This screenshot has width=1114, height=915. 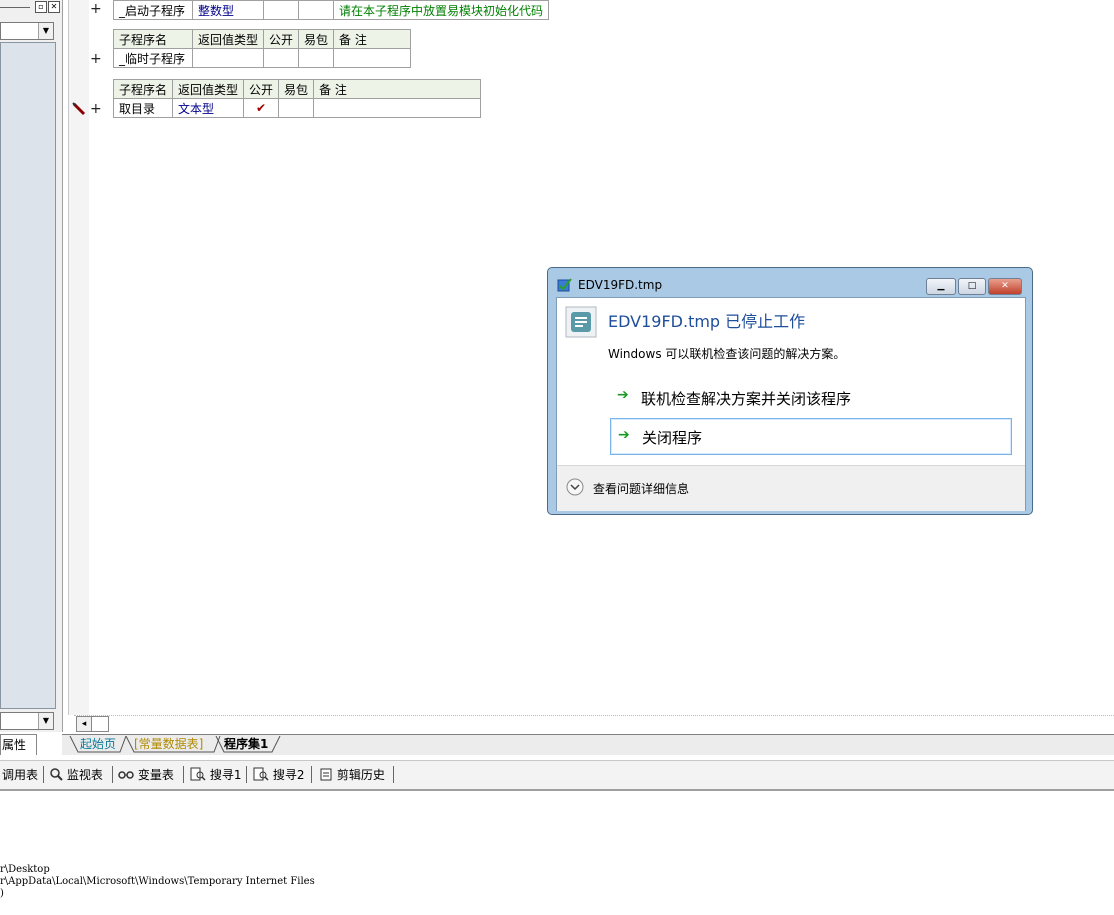 I want to click on subroutine-name: 取目录, so click(x=143, y=108).